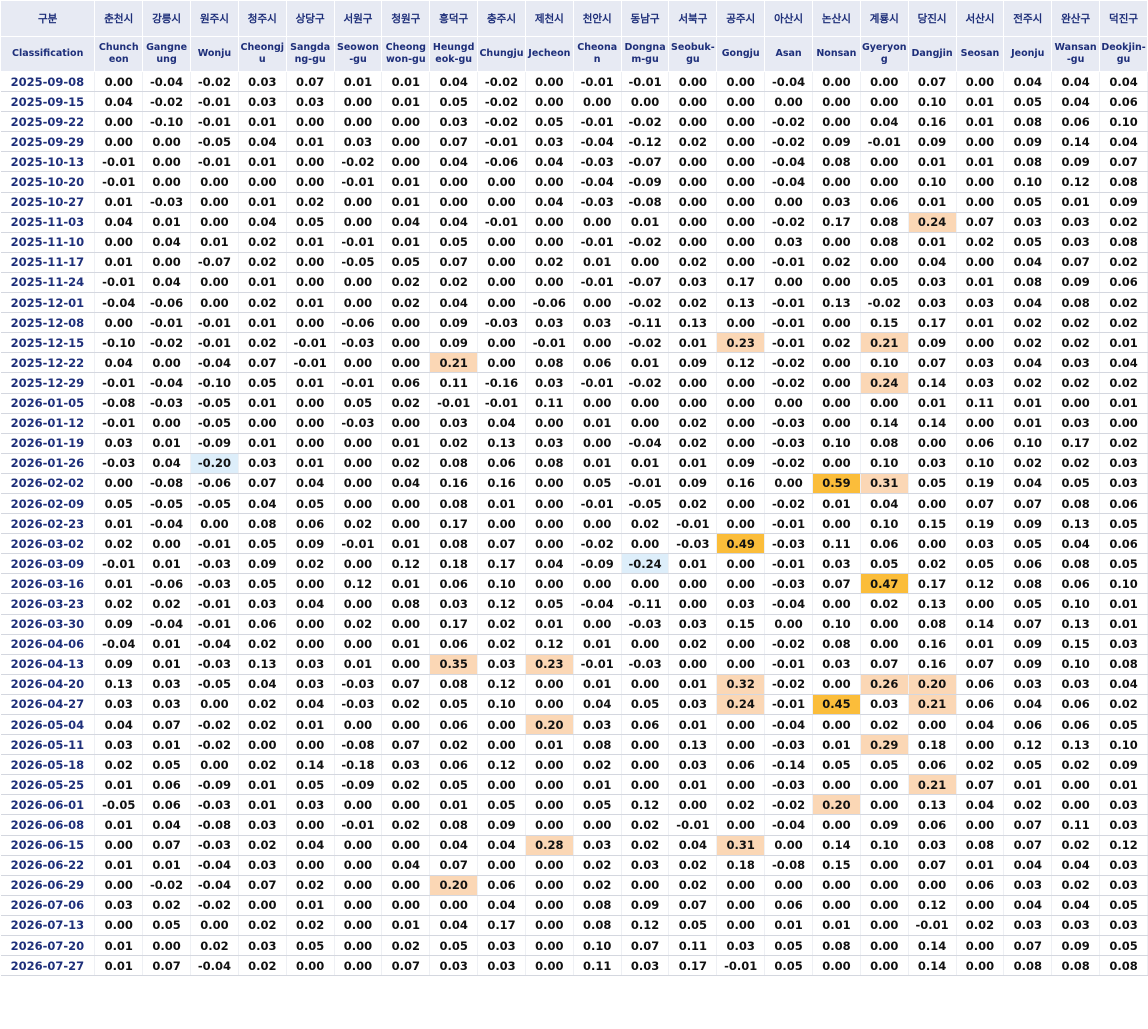 The image size is (1148, 1029). I want to click on row-date: 2026-01-05, so click(48, 403).